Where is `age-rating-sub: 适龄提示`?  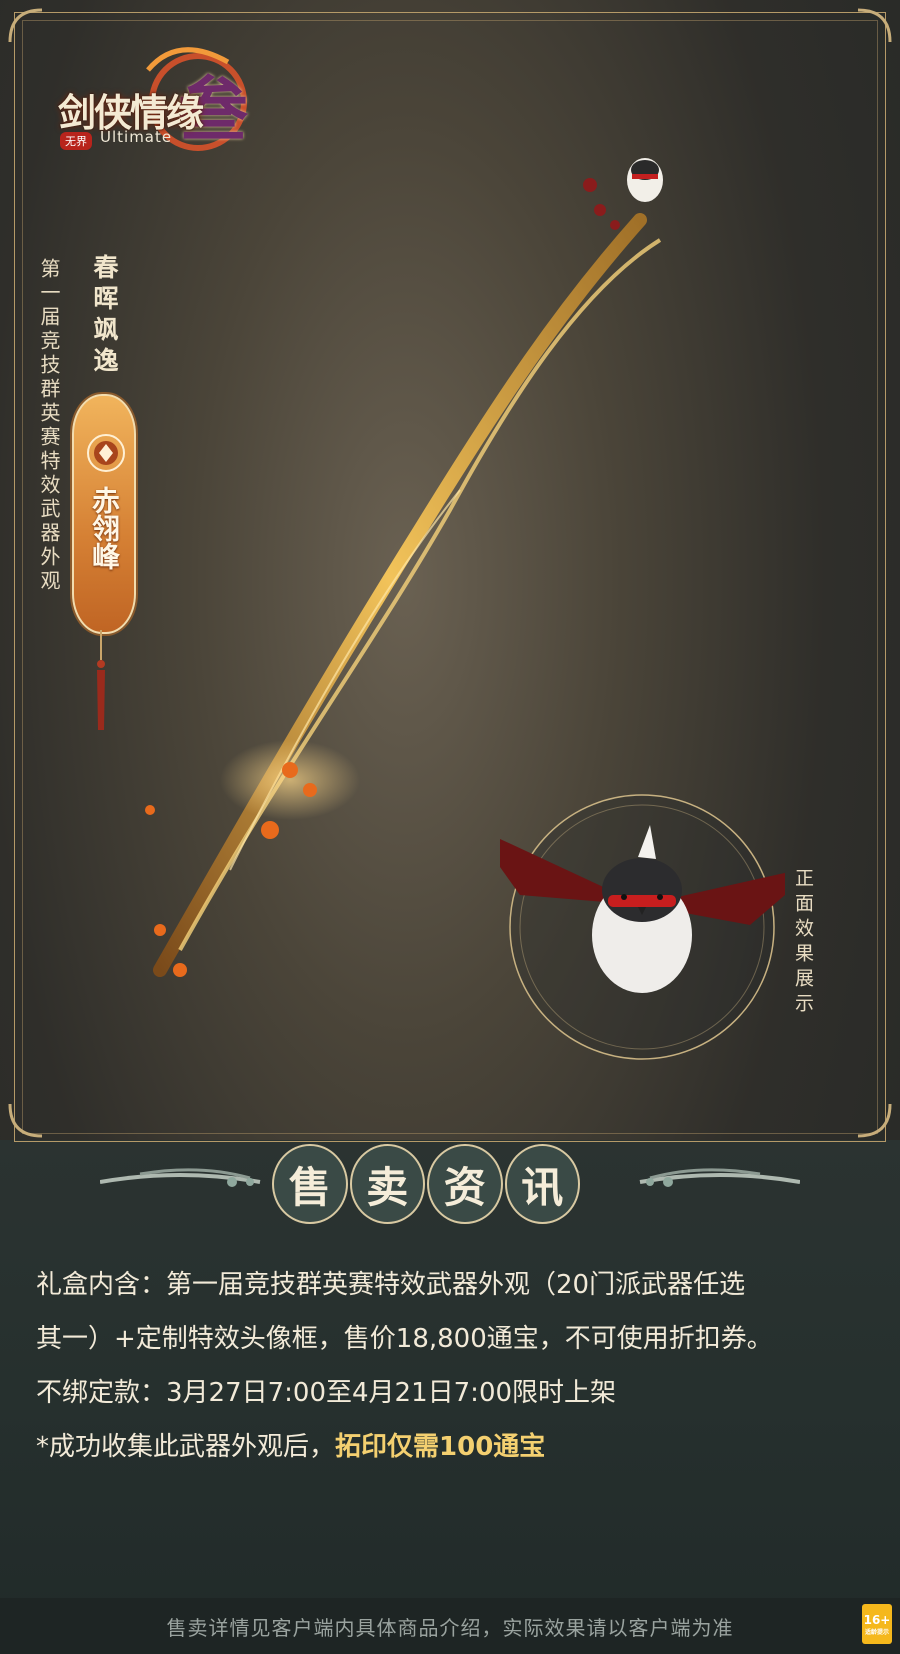 age-rating-sub: 适龄提示 is located at coordinates (876, 1632).